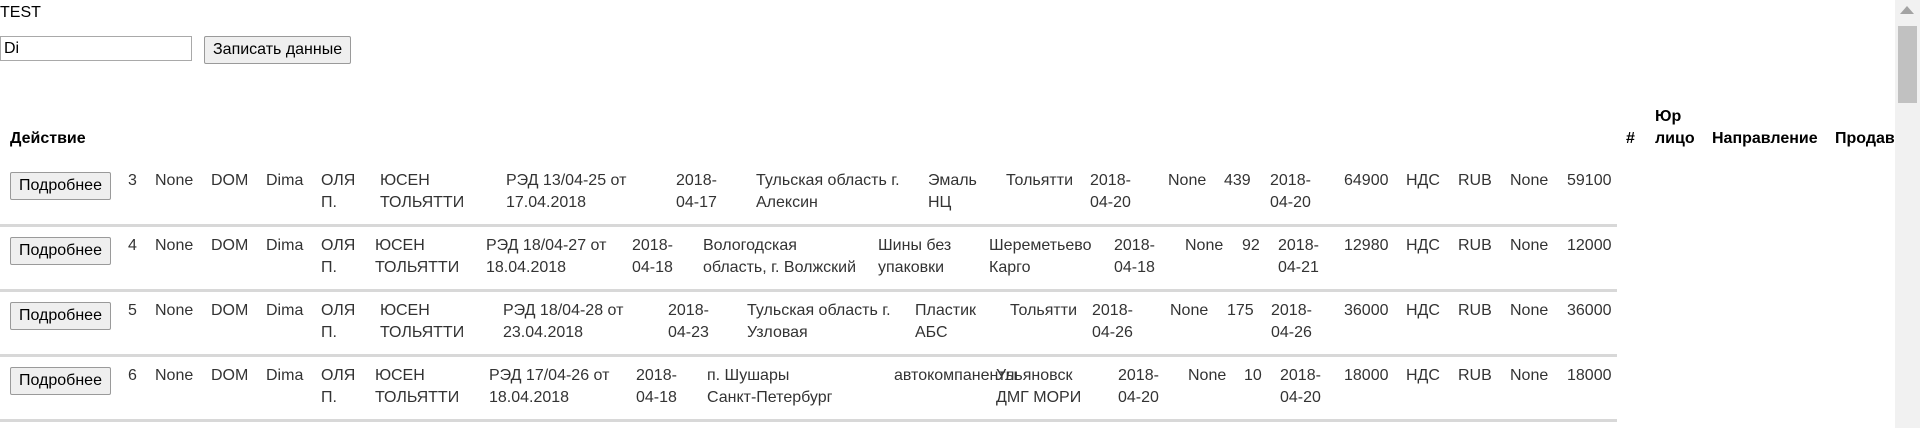 This screenshot has height=428, width=1920. I want to click on data-input, so click(96, 48).